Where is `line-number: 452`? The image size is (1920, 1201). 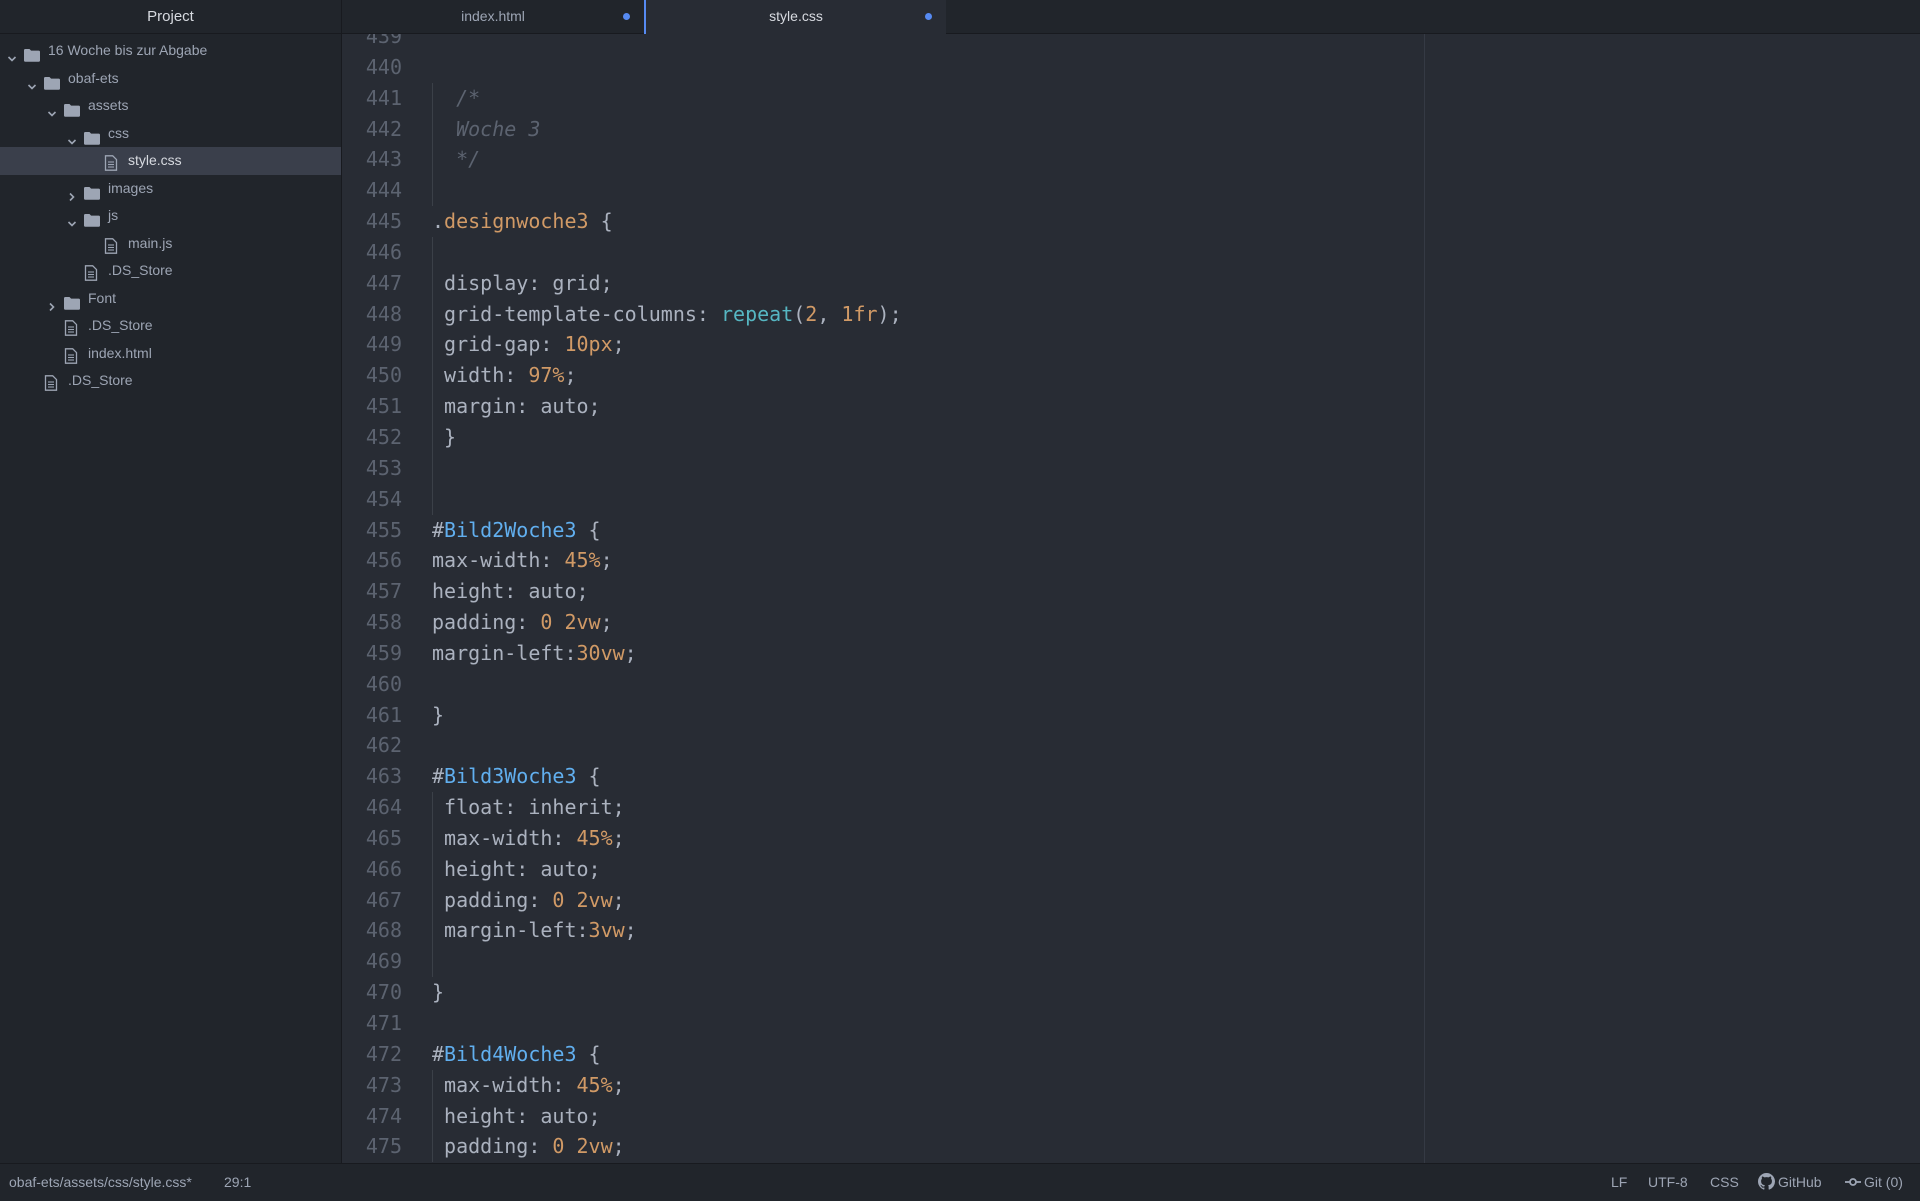 line-number: 452 is located at coordinates (383, 436).